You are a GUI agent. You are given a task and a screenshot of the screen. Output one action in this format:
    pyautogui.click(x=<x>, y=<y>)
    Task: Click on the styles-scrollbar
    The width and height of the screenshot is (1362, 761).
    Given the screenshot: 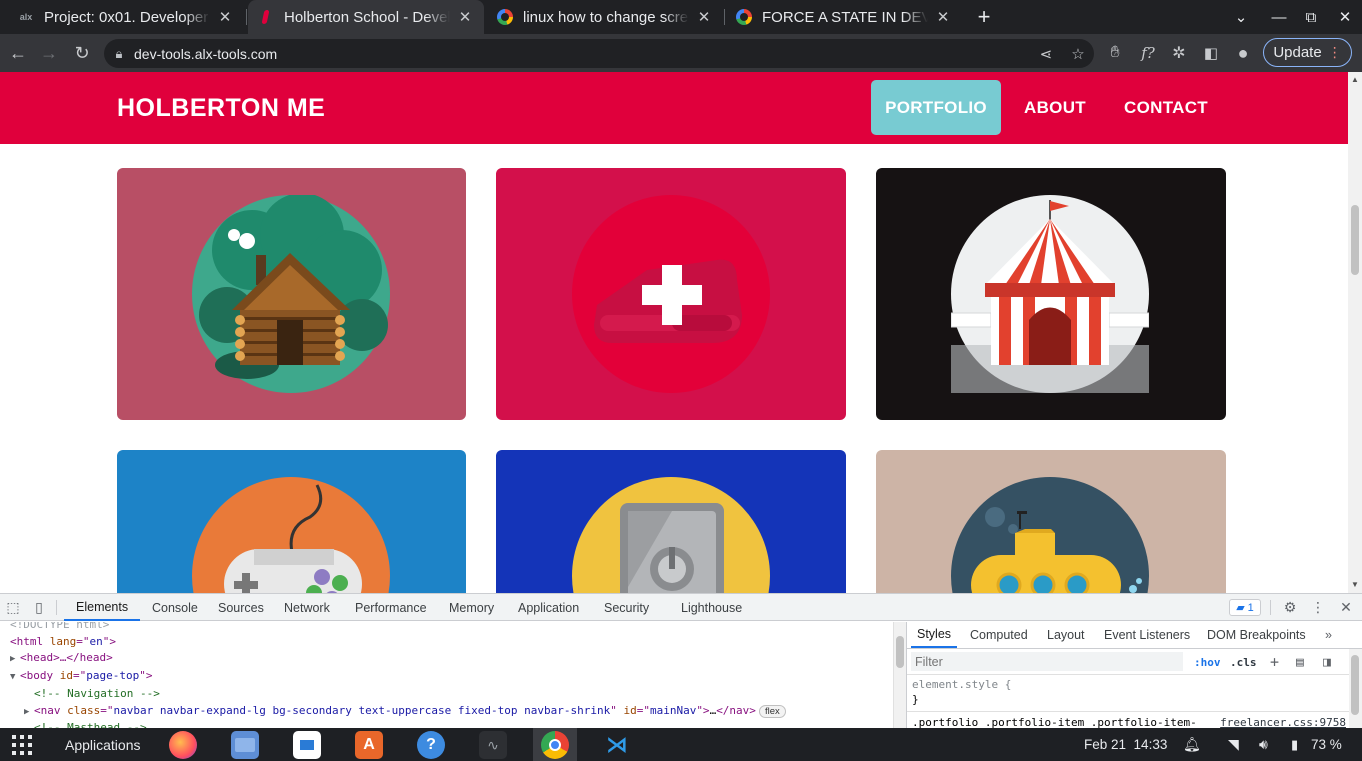 What is the action you would take?
    pyautogui.click(x=1355, y=689)
    